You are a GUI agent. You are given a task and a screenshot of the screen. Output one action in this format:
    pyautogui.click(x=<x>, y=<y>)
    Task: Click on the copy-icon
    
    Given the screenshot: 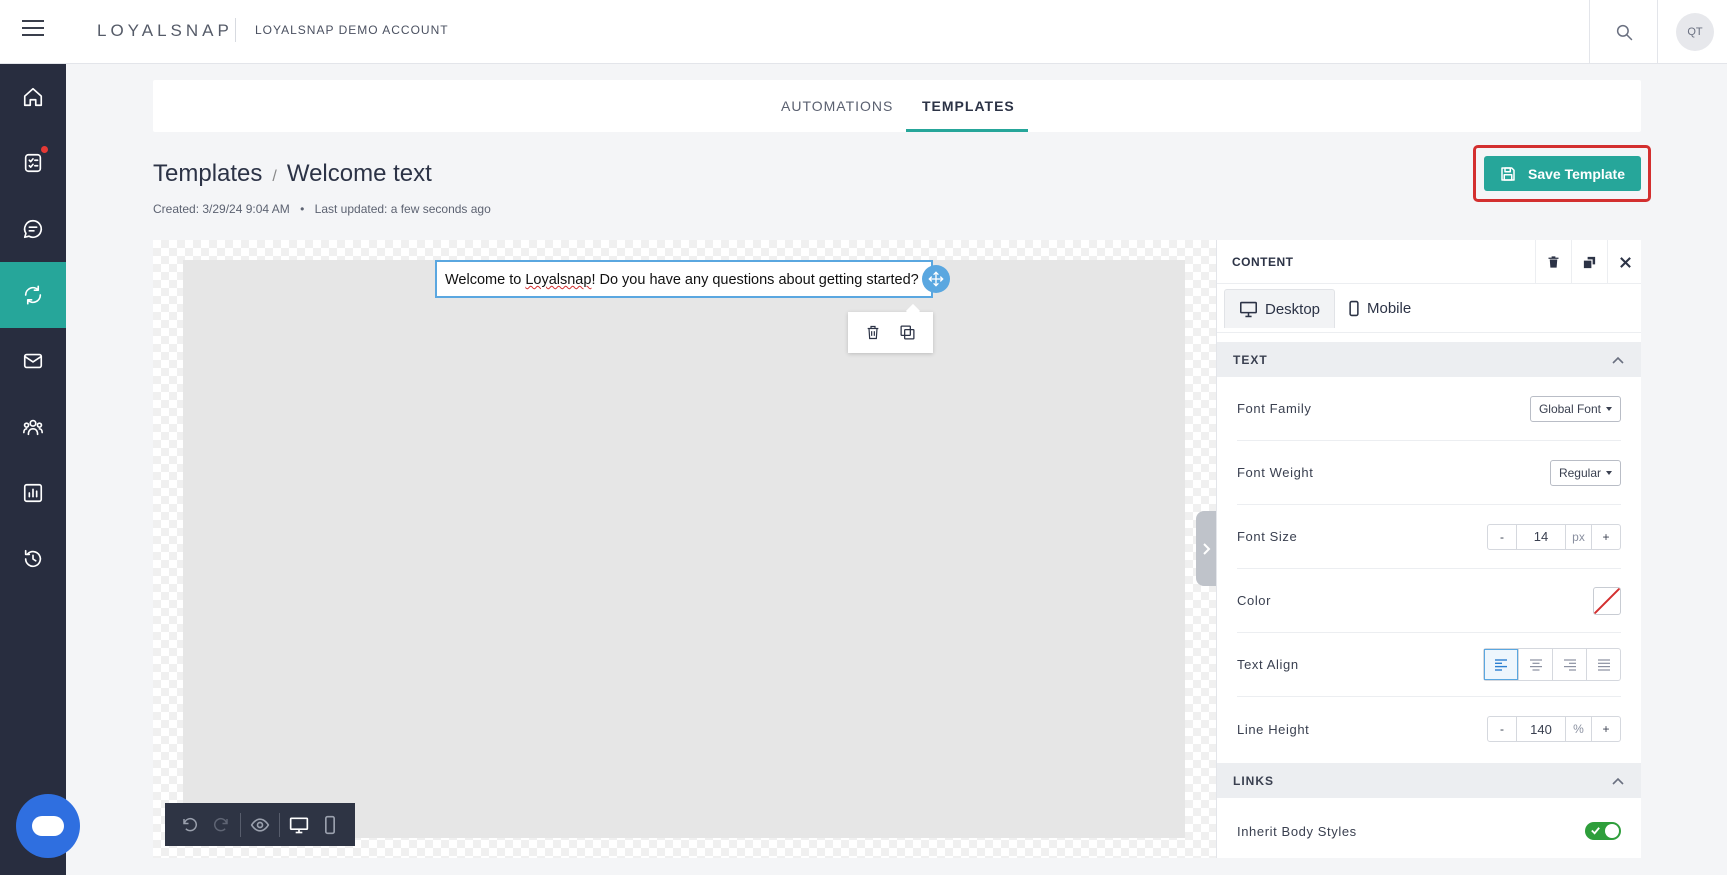 What is the action you would take?
    pyautogui.click(x=1589, y=262)
    